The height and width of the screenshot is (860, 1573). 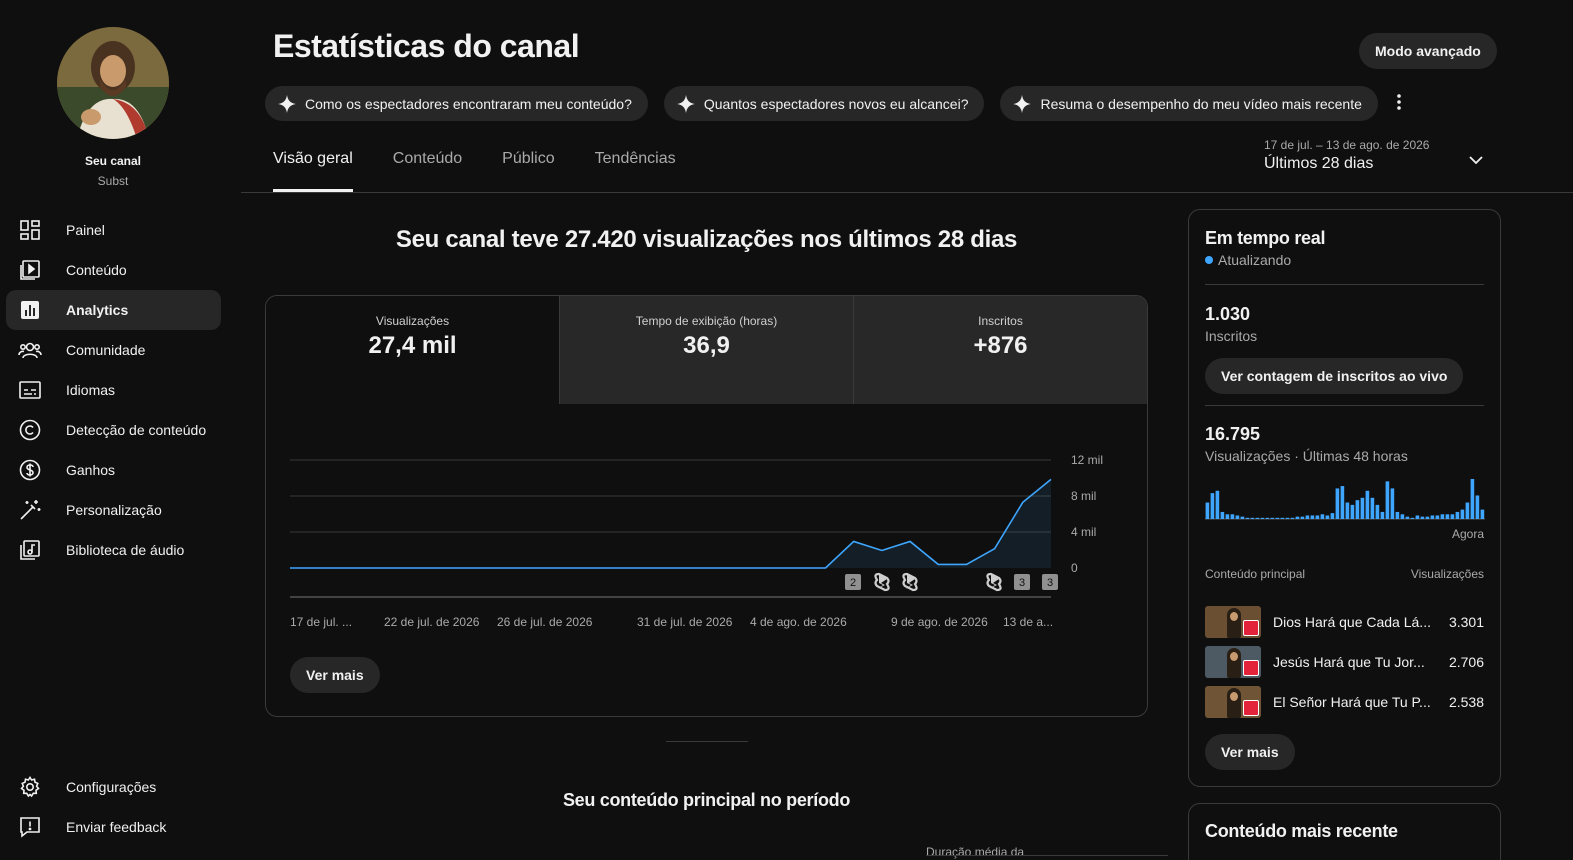 I want to click on sidebar-item-deteccao: Detecção de conteúdo, so click(x=113, y=430).